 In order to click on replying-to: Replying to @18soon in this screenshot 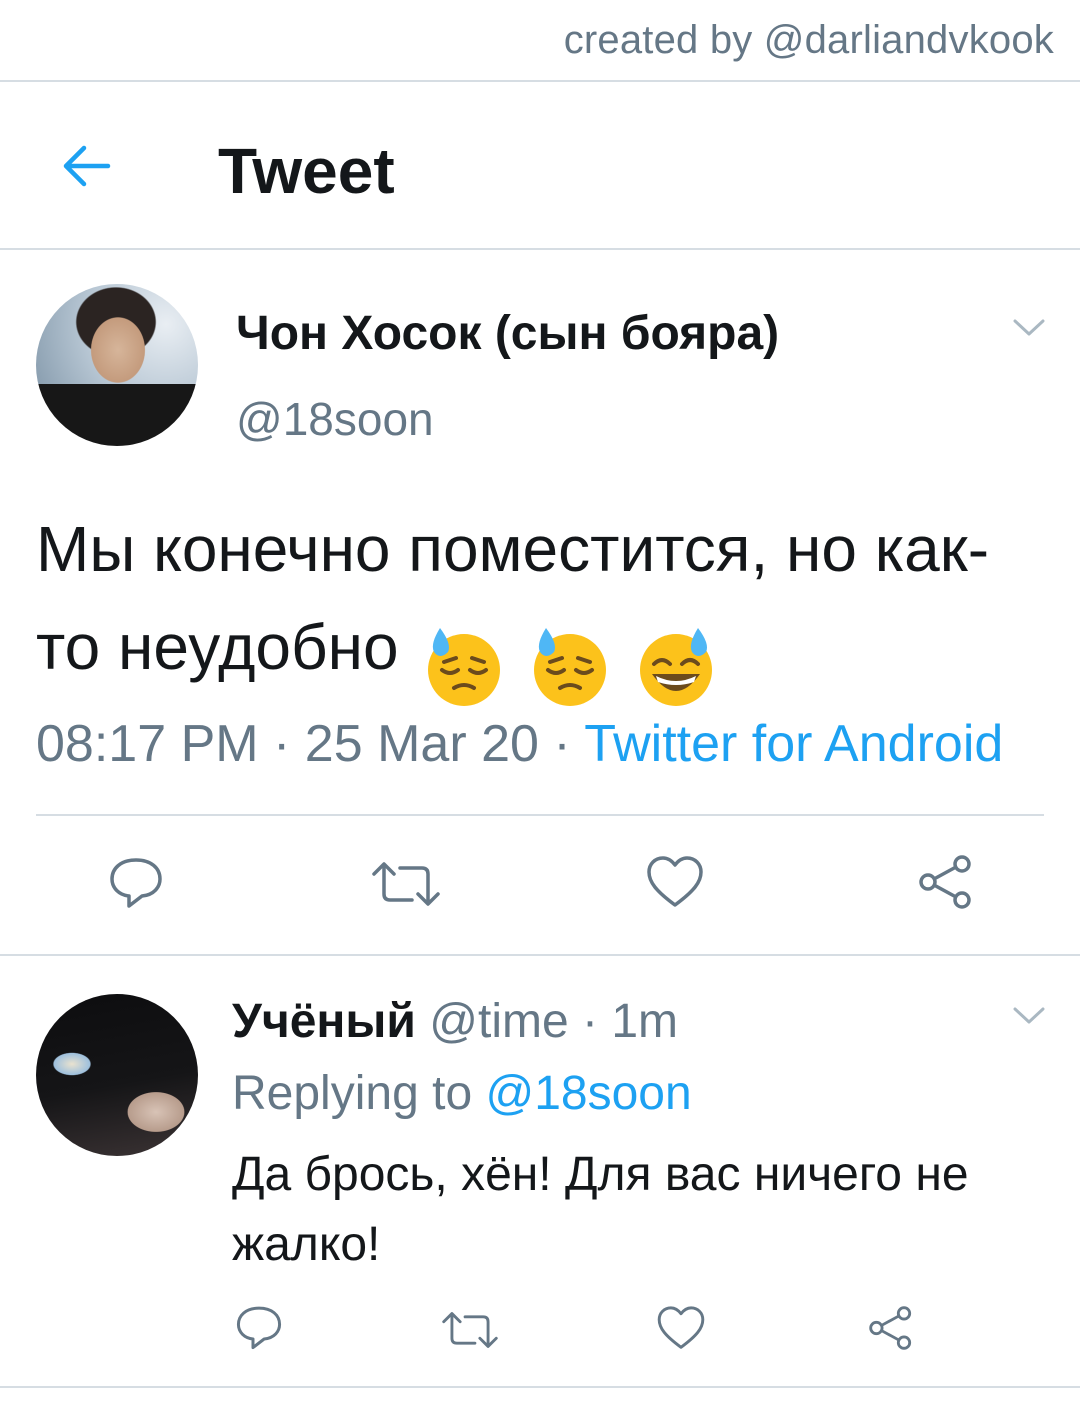, I will do `click(462, 1093)`.